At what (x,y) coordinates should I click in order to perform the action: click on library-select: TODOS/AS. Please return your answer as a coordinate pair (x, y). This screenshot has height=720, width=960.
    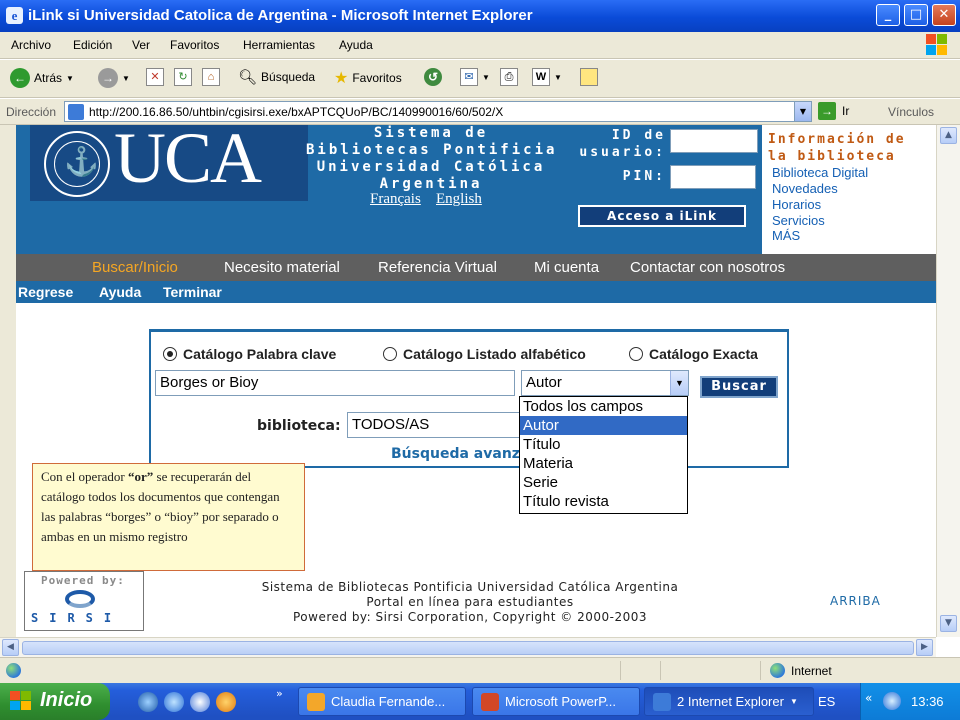
    Looking at the image, I should click on (437, 425).